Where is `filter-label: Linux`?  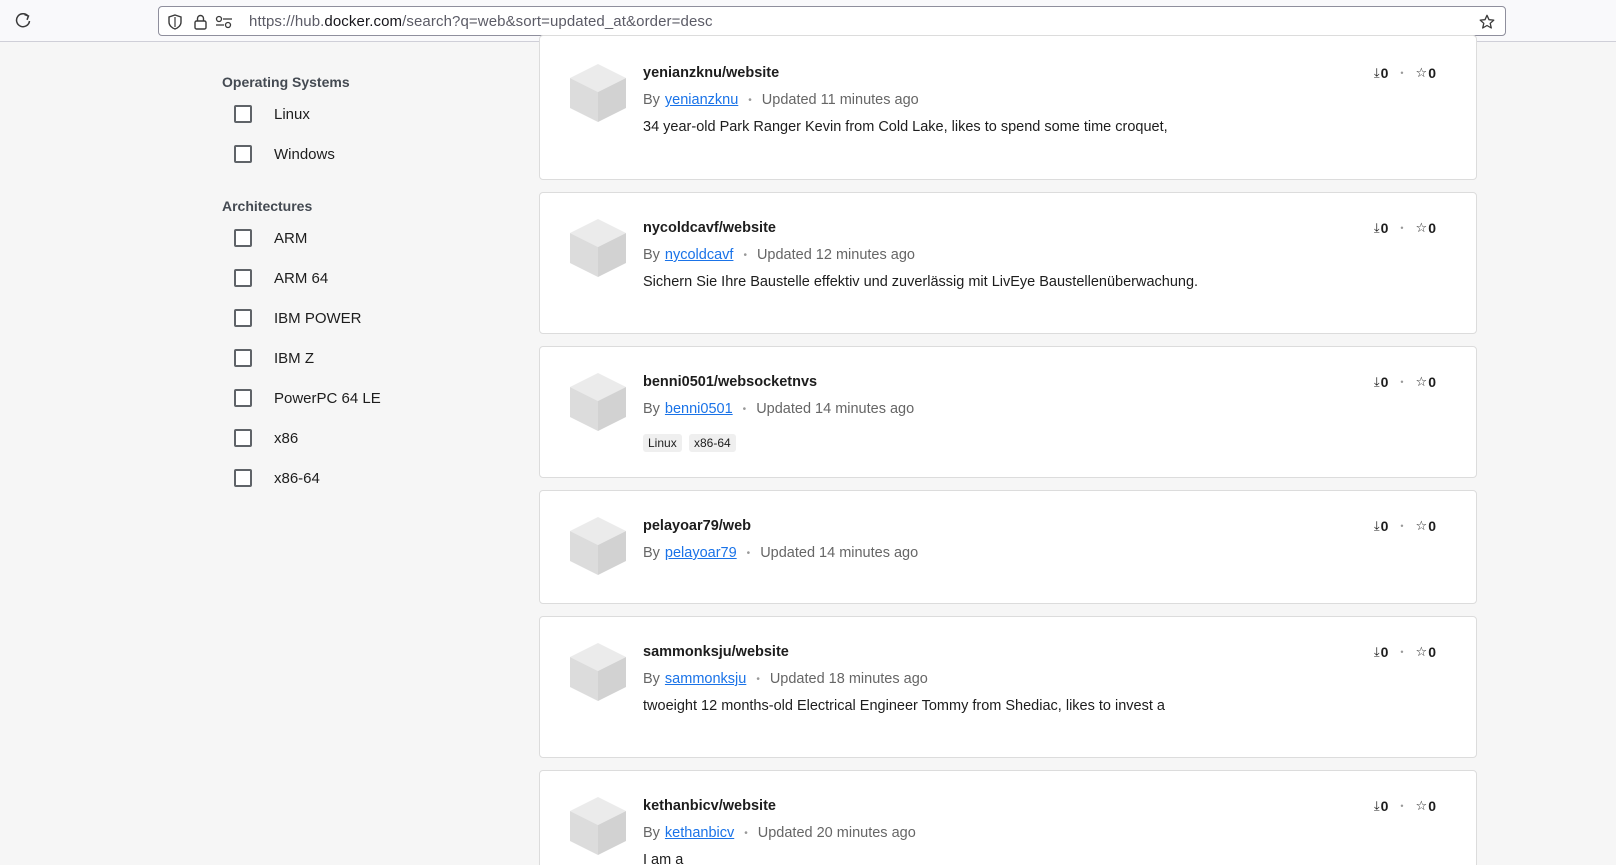 filter-label: Linux is located at coordinates (292, 114).